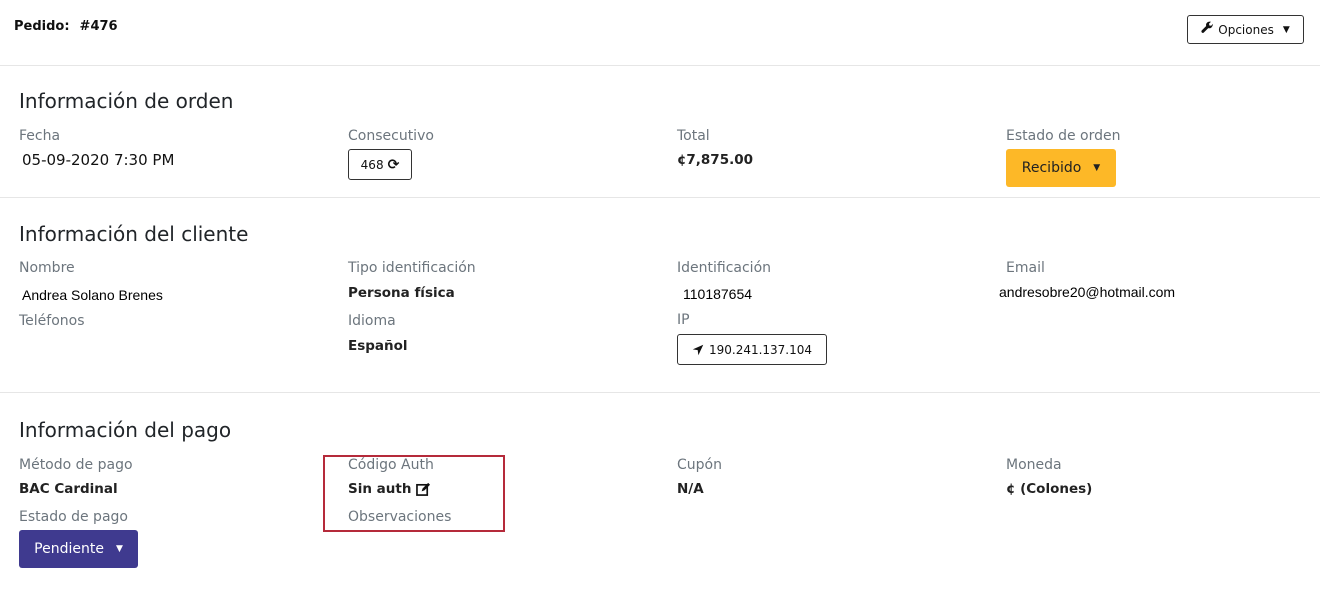 Image resolution: width=1320 pixels, height=592 pixels. Describe the element at coordinates (693, 136) in the screenshot. I see `total-label: Total` at that location.